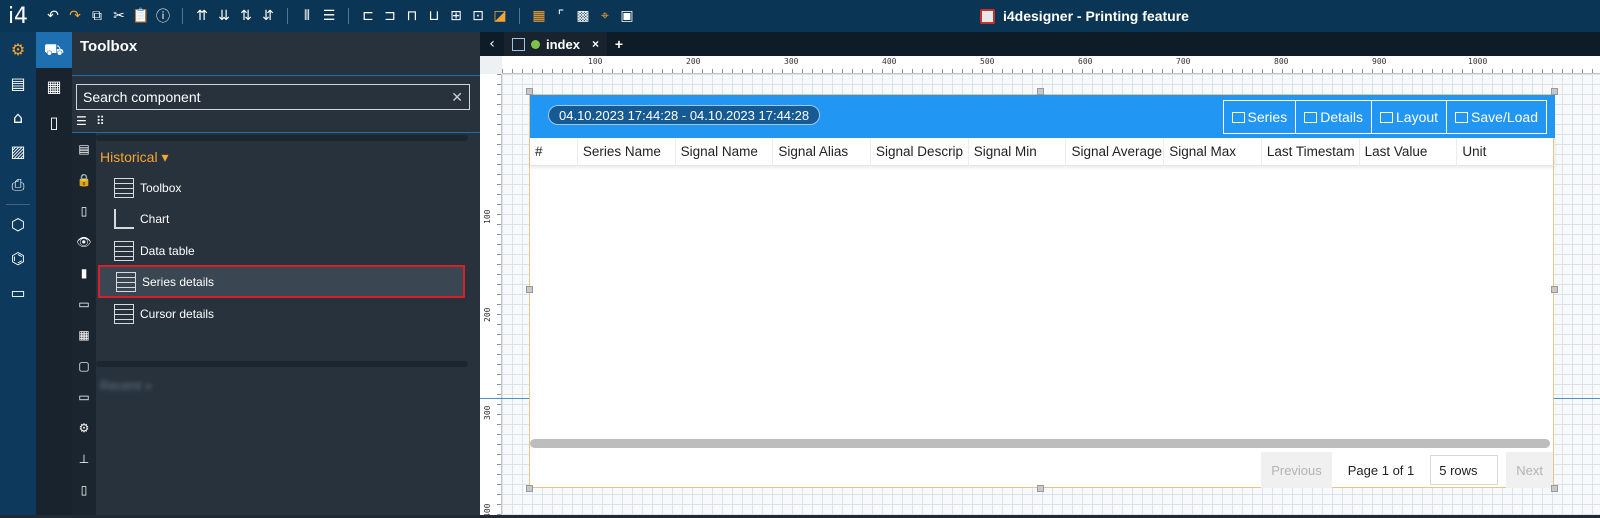  What do you see at coordinates (84, 458) in the screenshot?
I see `valve-icon: ⊥` at bounding box center [84, 458].